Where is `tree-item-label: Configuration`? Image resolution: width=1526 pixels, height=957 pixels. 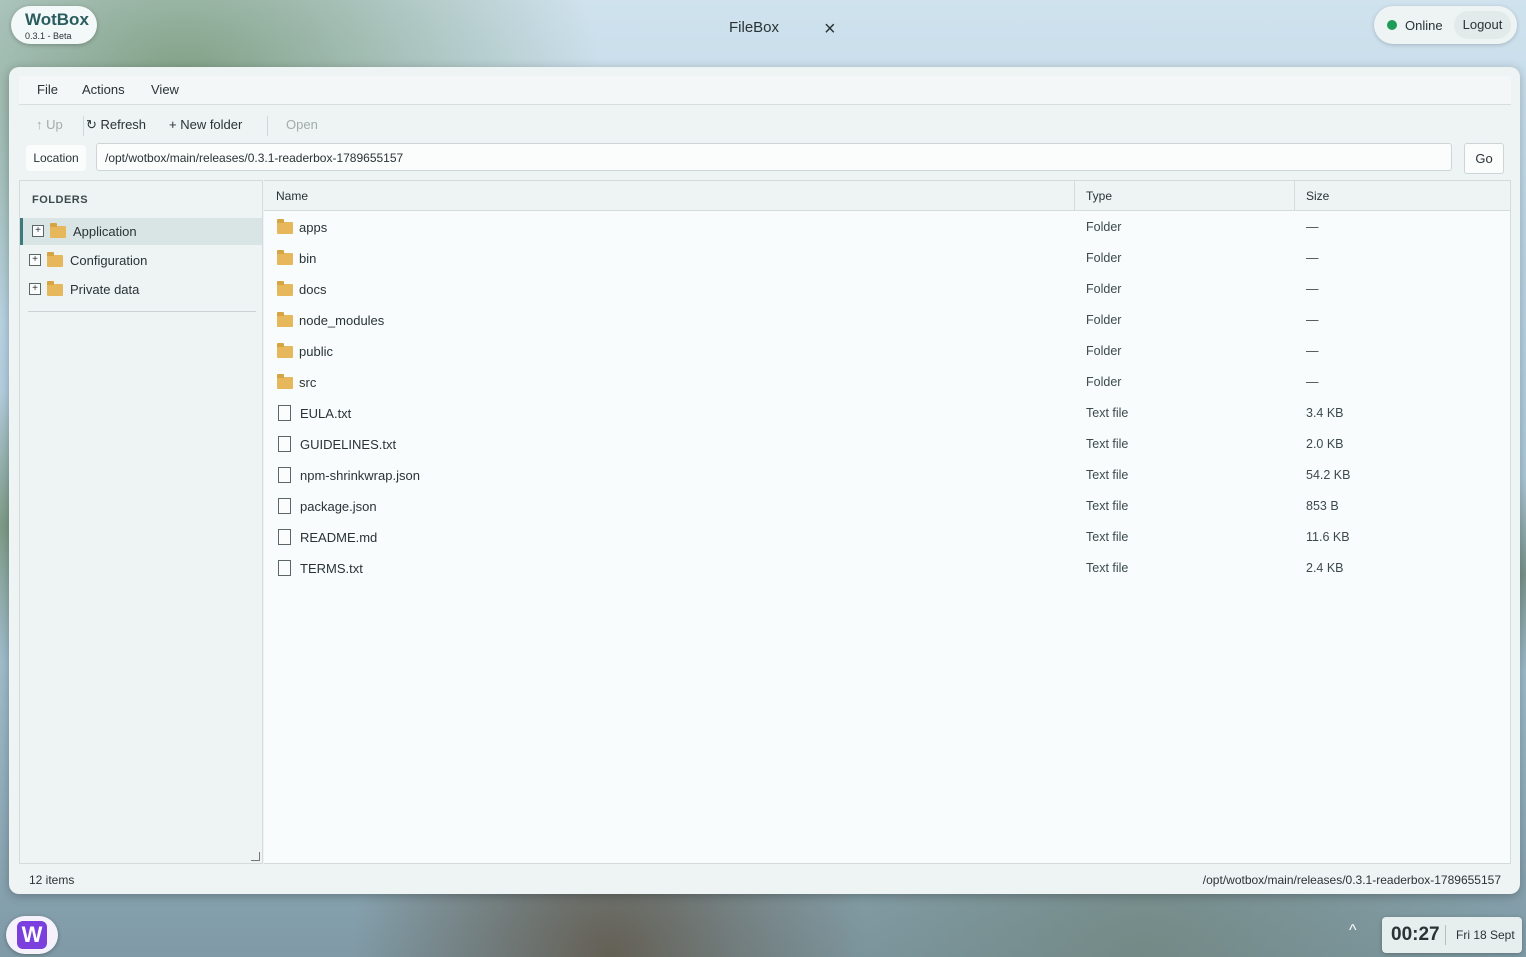 tree-item-label: Configuration is located at coordinates (109, 260).